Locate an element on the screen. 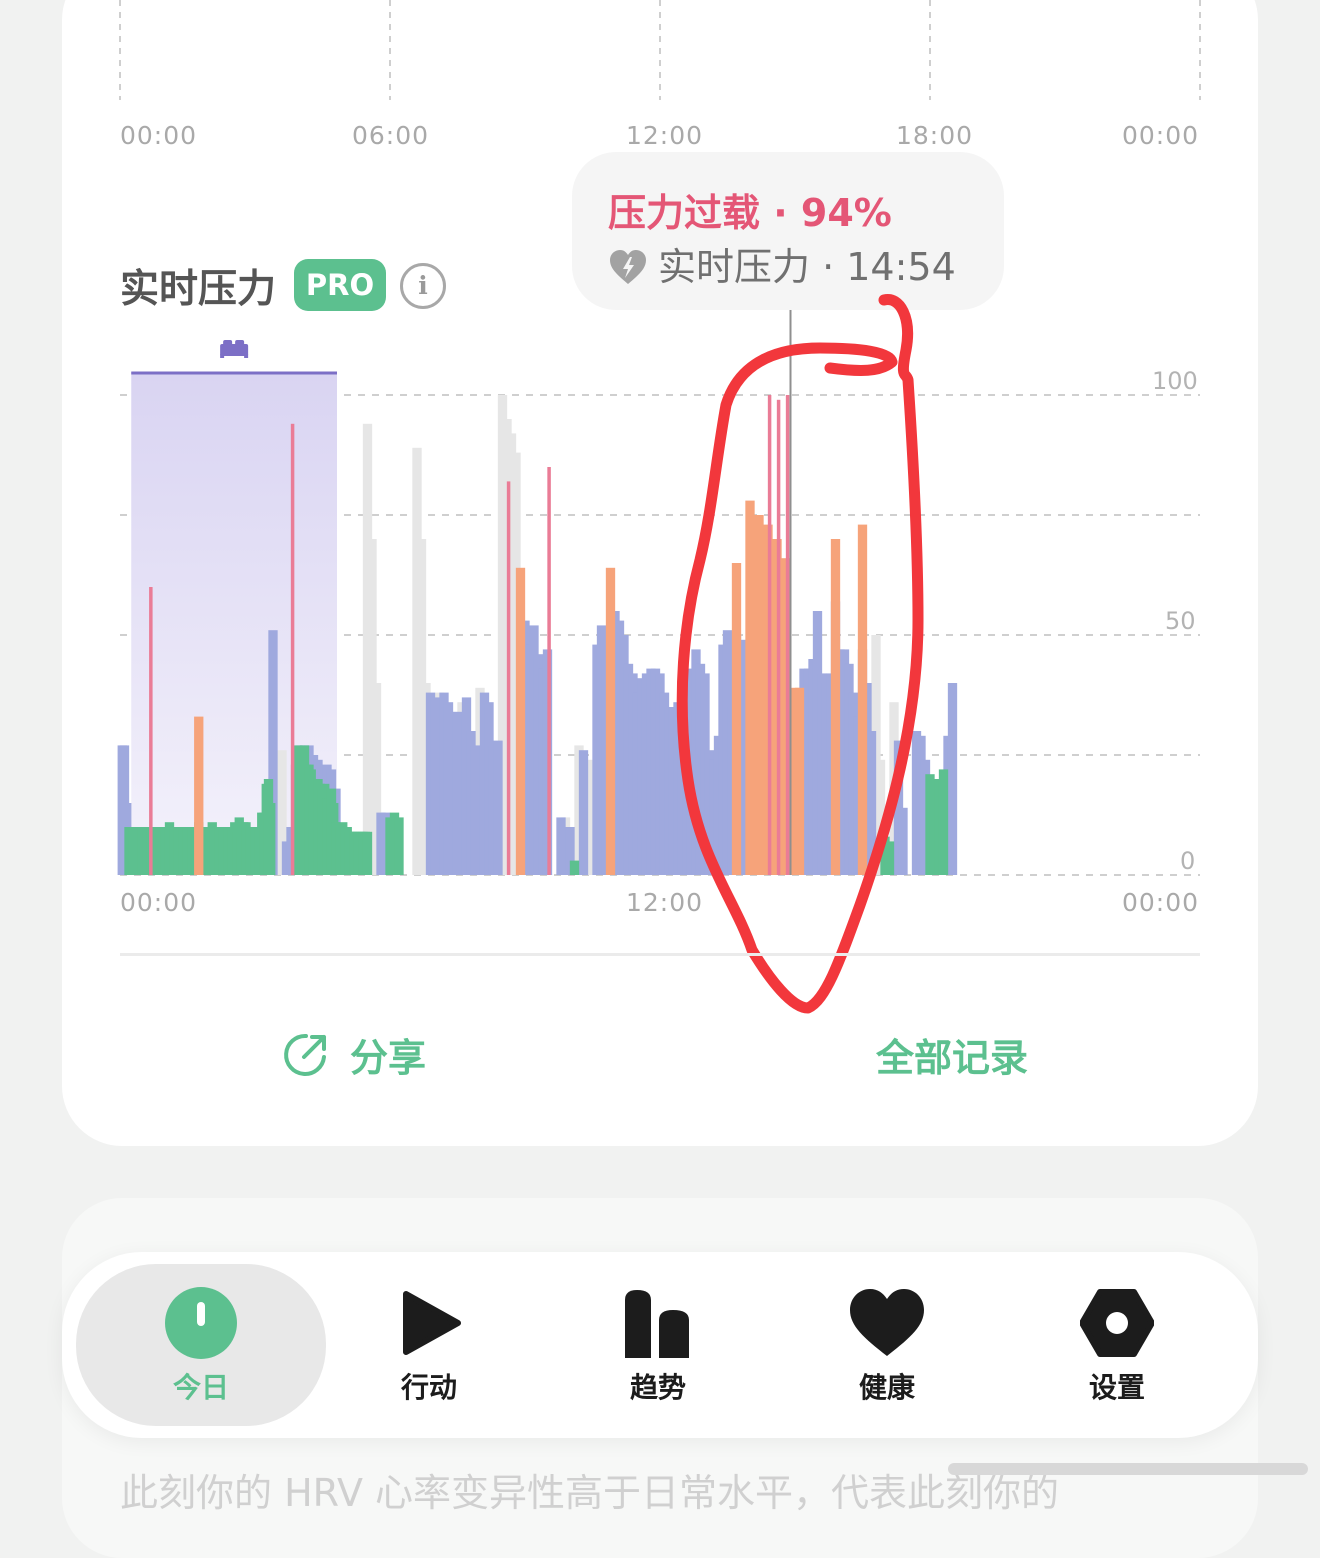 Image resolution: width=1320 pixels, height=1558 pixels. tooltip-status: 压力过载 · 94% is located at coordinates (750, 213).